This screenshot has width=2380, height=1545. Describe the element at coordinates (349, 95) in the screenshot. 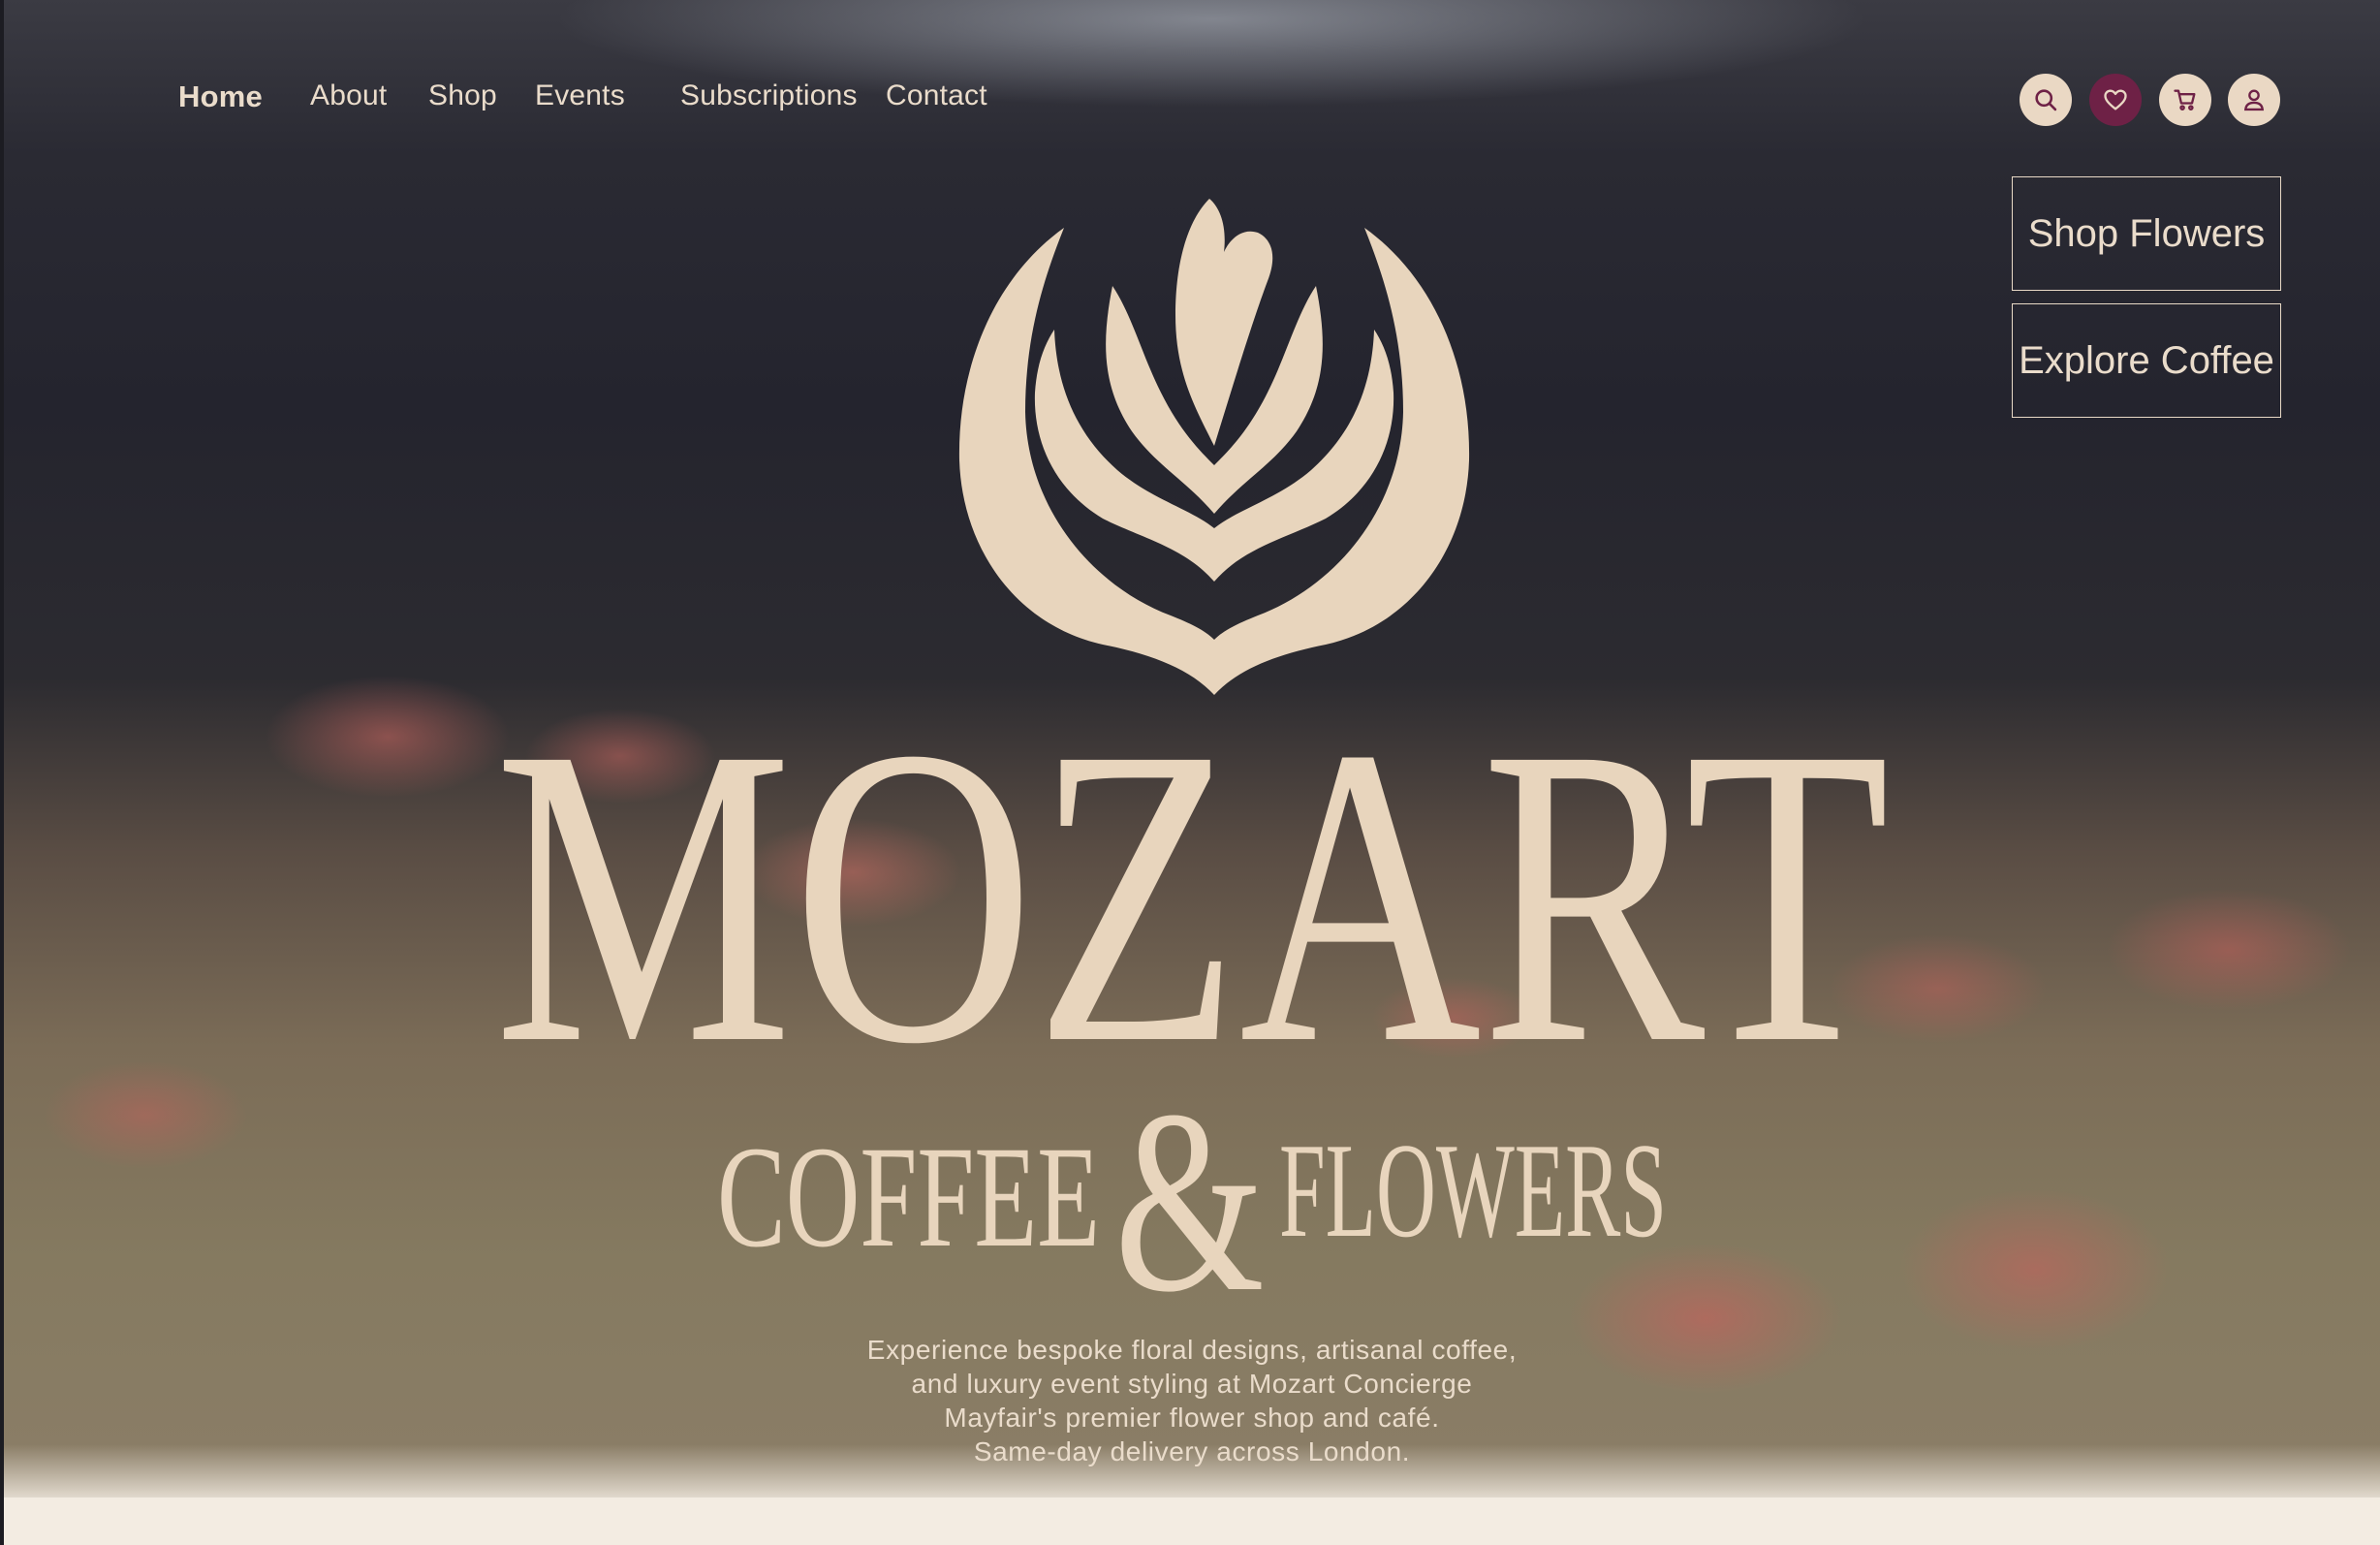

I see `nav-about: About` at that location.